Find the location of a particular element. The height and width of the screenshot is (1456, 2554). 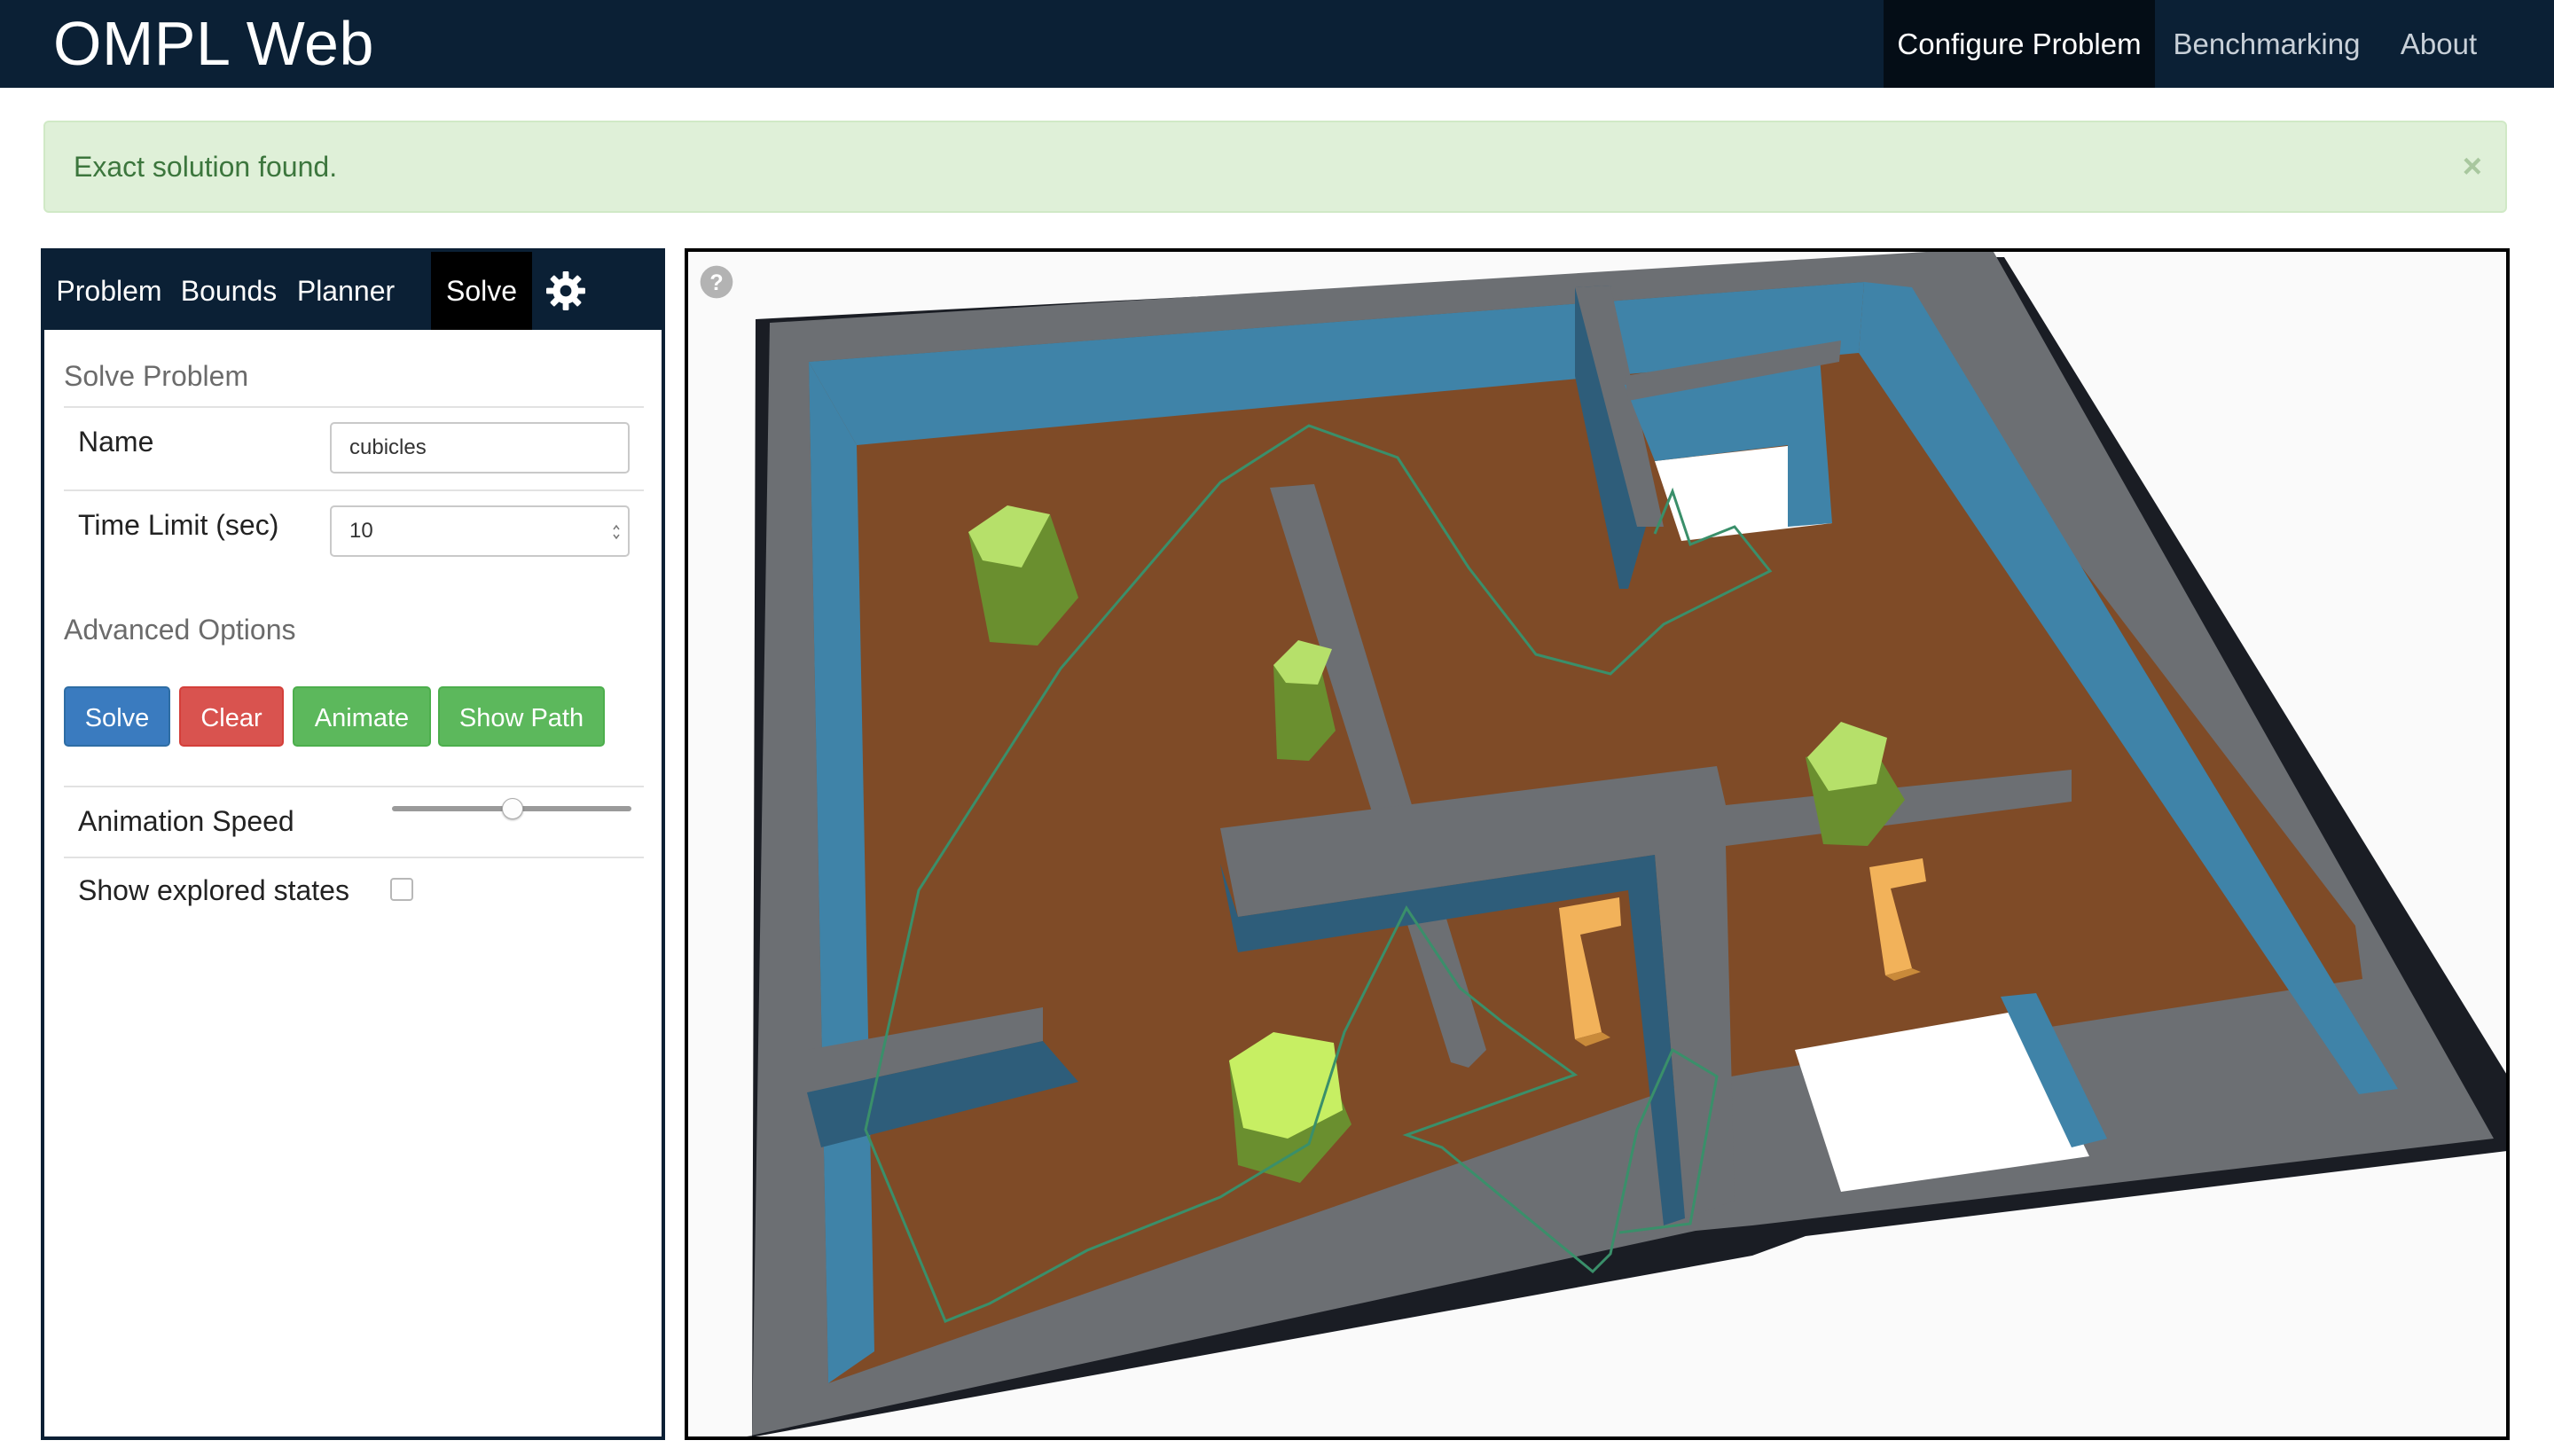

solve-button: Solve is located at coordinates (117, 716).